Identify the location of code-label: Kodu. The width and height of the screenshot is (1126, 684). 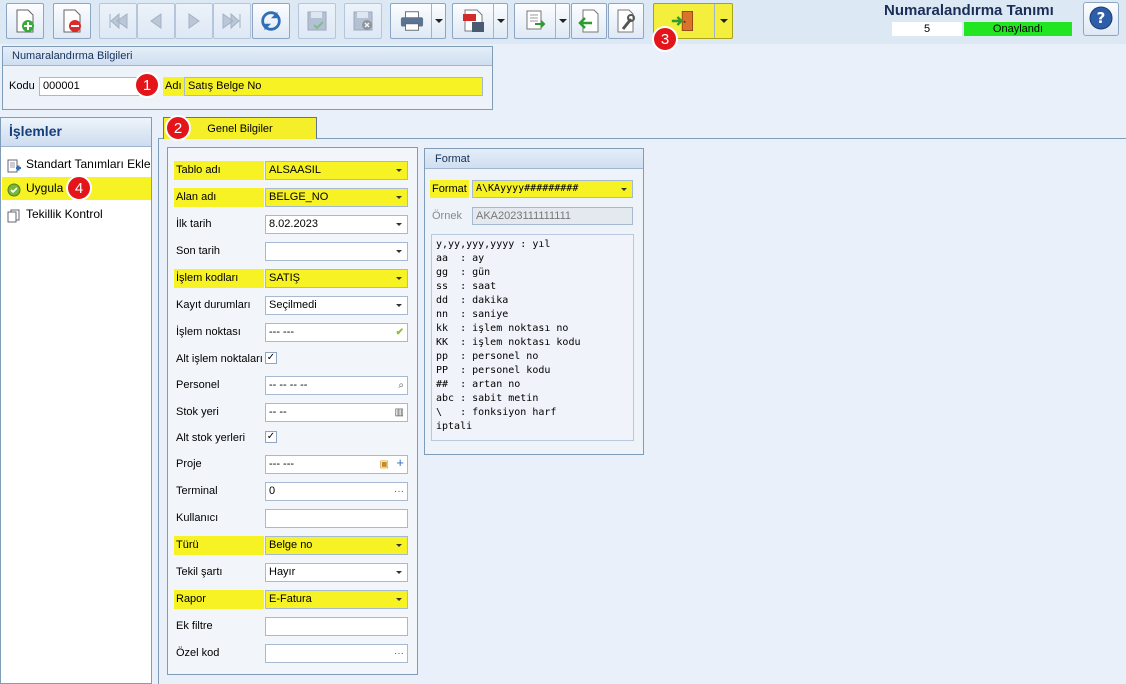
(22, 86).